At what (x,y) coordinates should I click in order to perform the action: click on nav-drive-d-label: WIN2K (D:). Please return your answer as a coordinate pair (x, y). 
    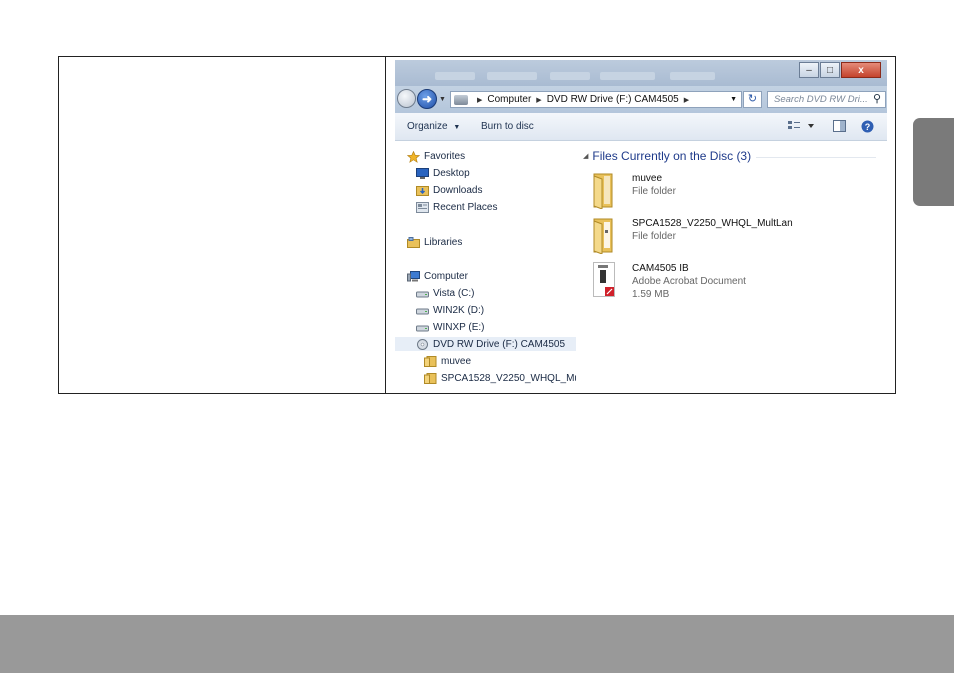
    Looking at the image, I should click on (459, 310).